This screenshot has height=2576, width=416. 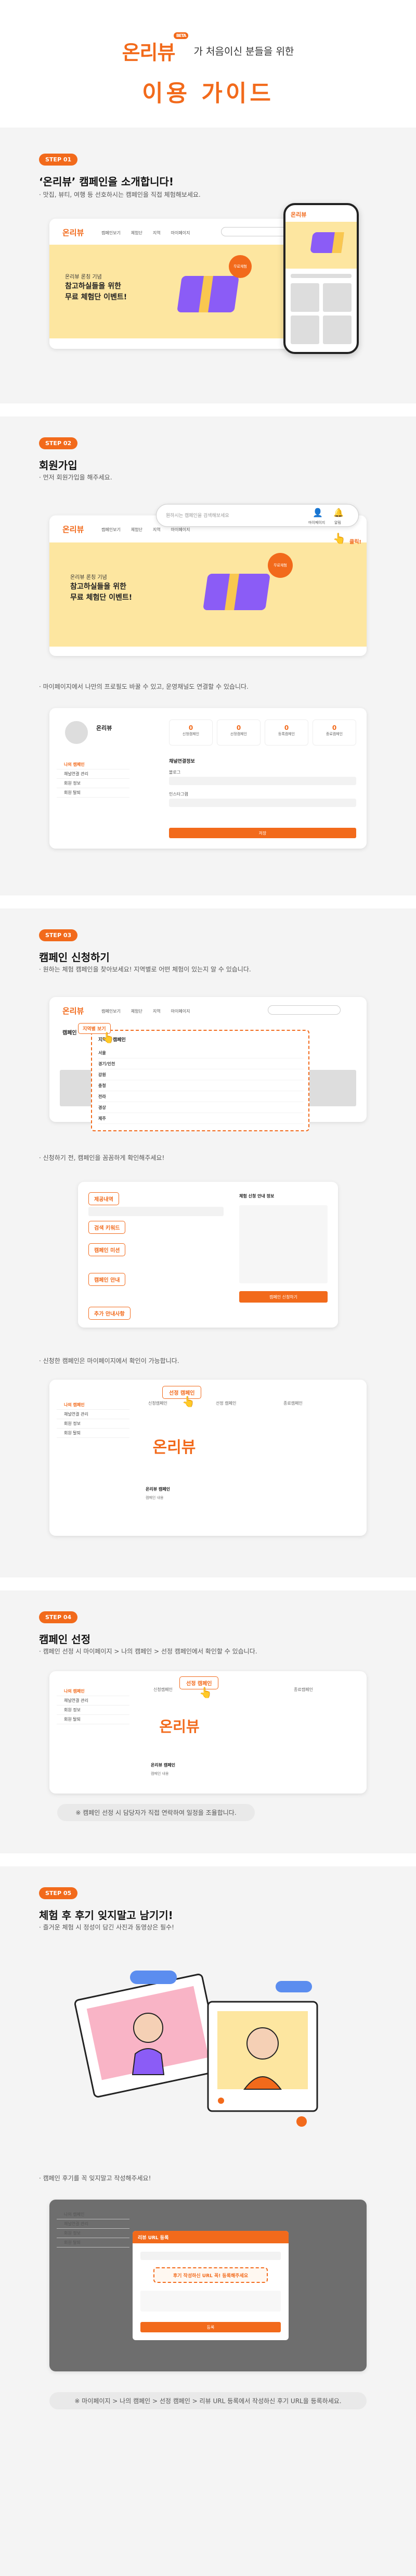 What do you see at coordinates (262, 833) in the screenshot?
I see `save-button: 저장` at bounding box center [262, 833].